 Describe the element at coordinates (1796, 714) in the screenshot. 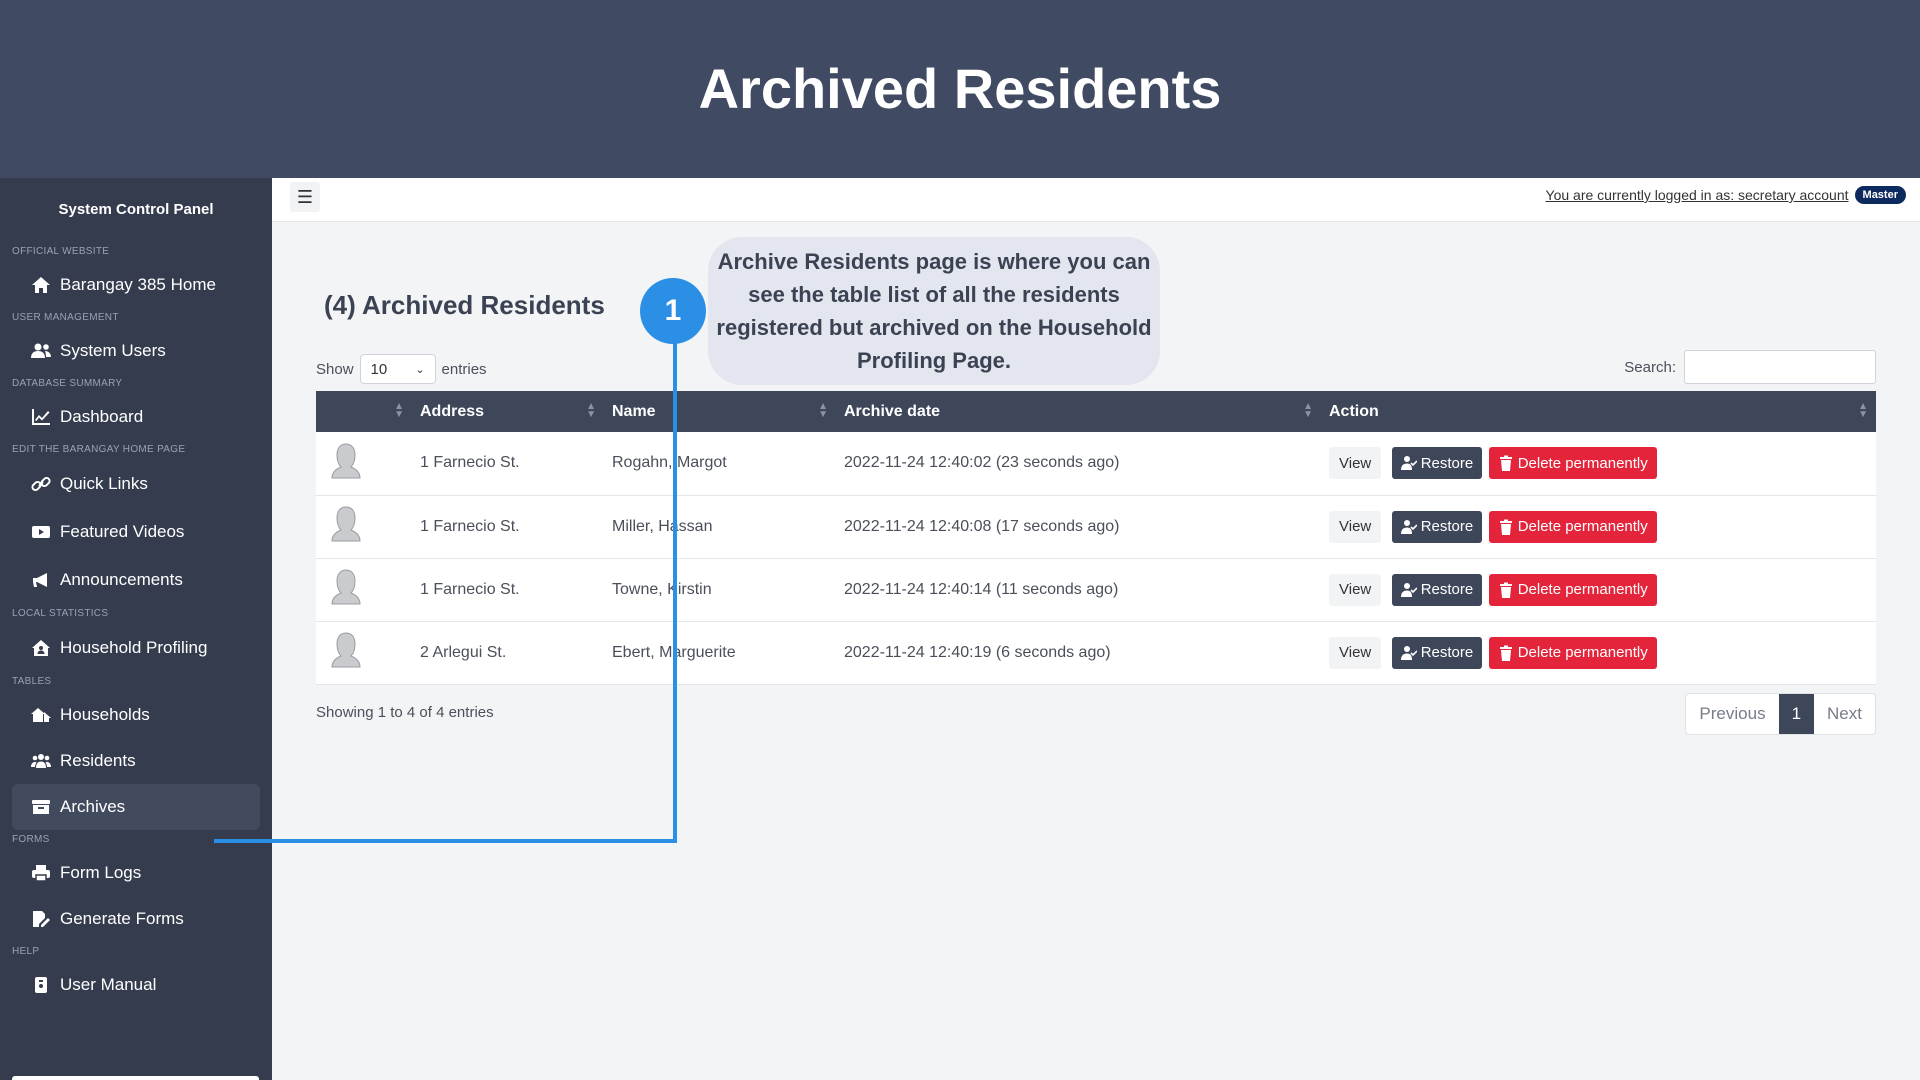

I see `pagination-page-1: 1` at that location.